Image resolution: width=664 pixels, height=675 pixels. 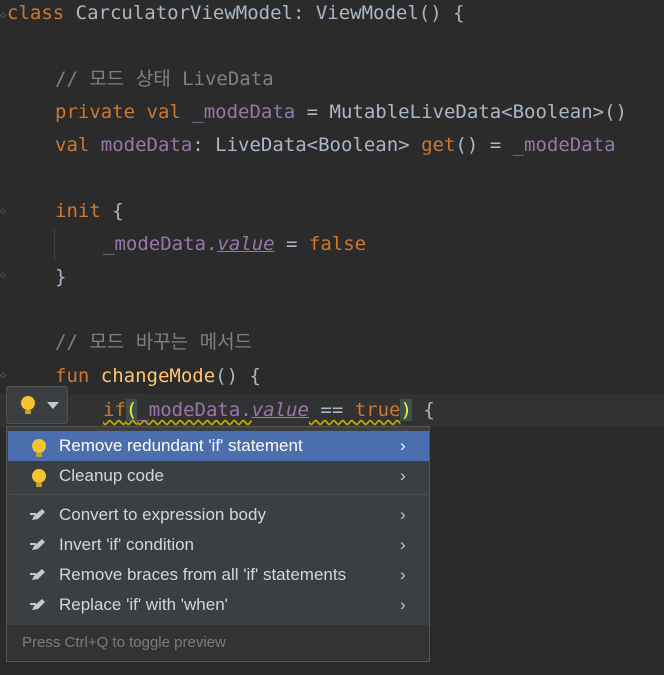 I want to click on menu-item-replace-if-when: Replace 'if' with 'when' ›, so click(x=218, y=605).